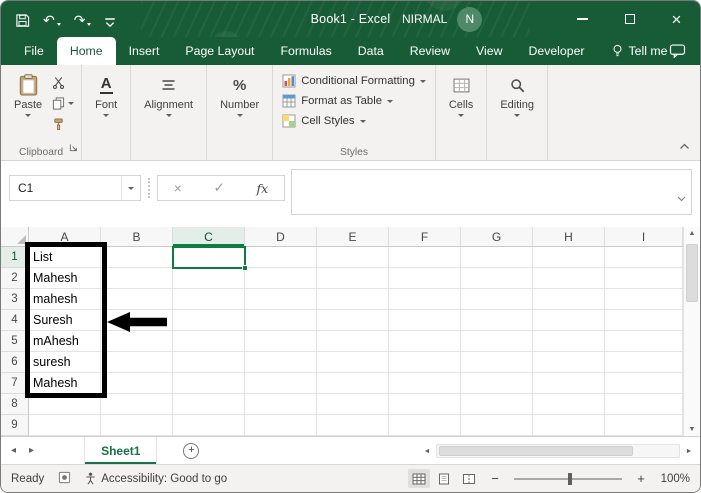 This screenshot has height=493, width=701. I want to click on row-header-6: 6, so click(15, 362).